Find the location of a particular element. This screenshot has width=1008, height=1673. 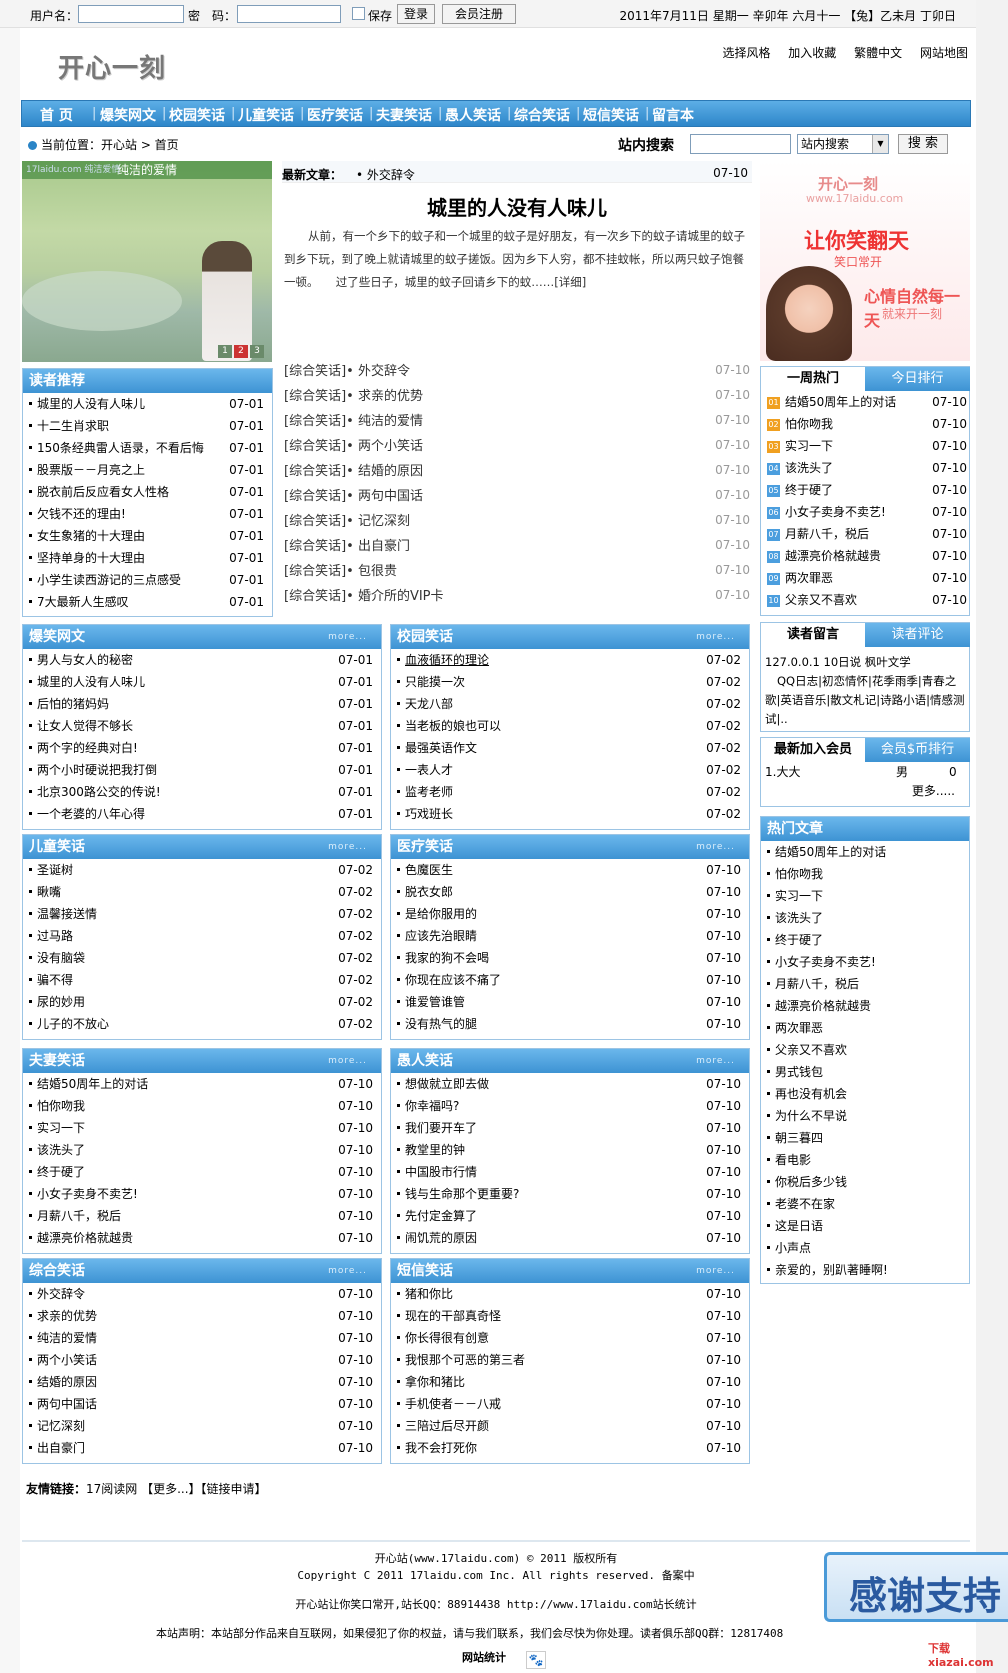

list-item-title: 圣诞树 is located at coordinates (55, 870).